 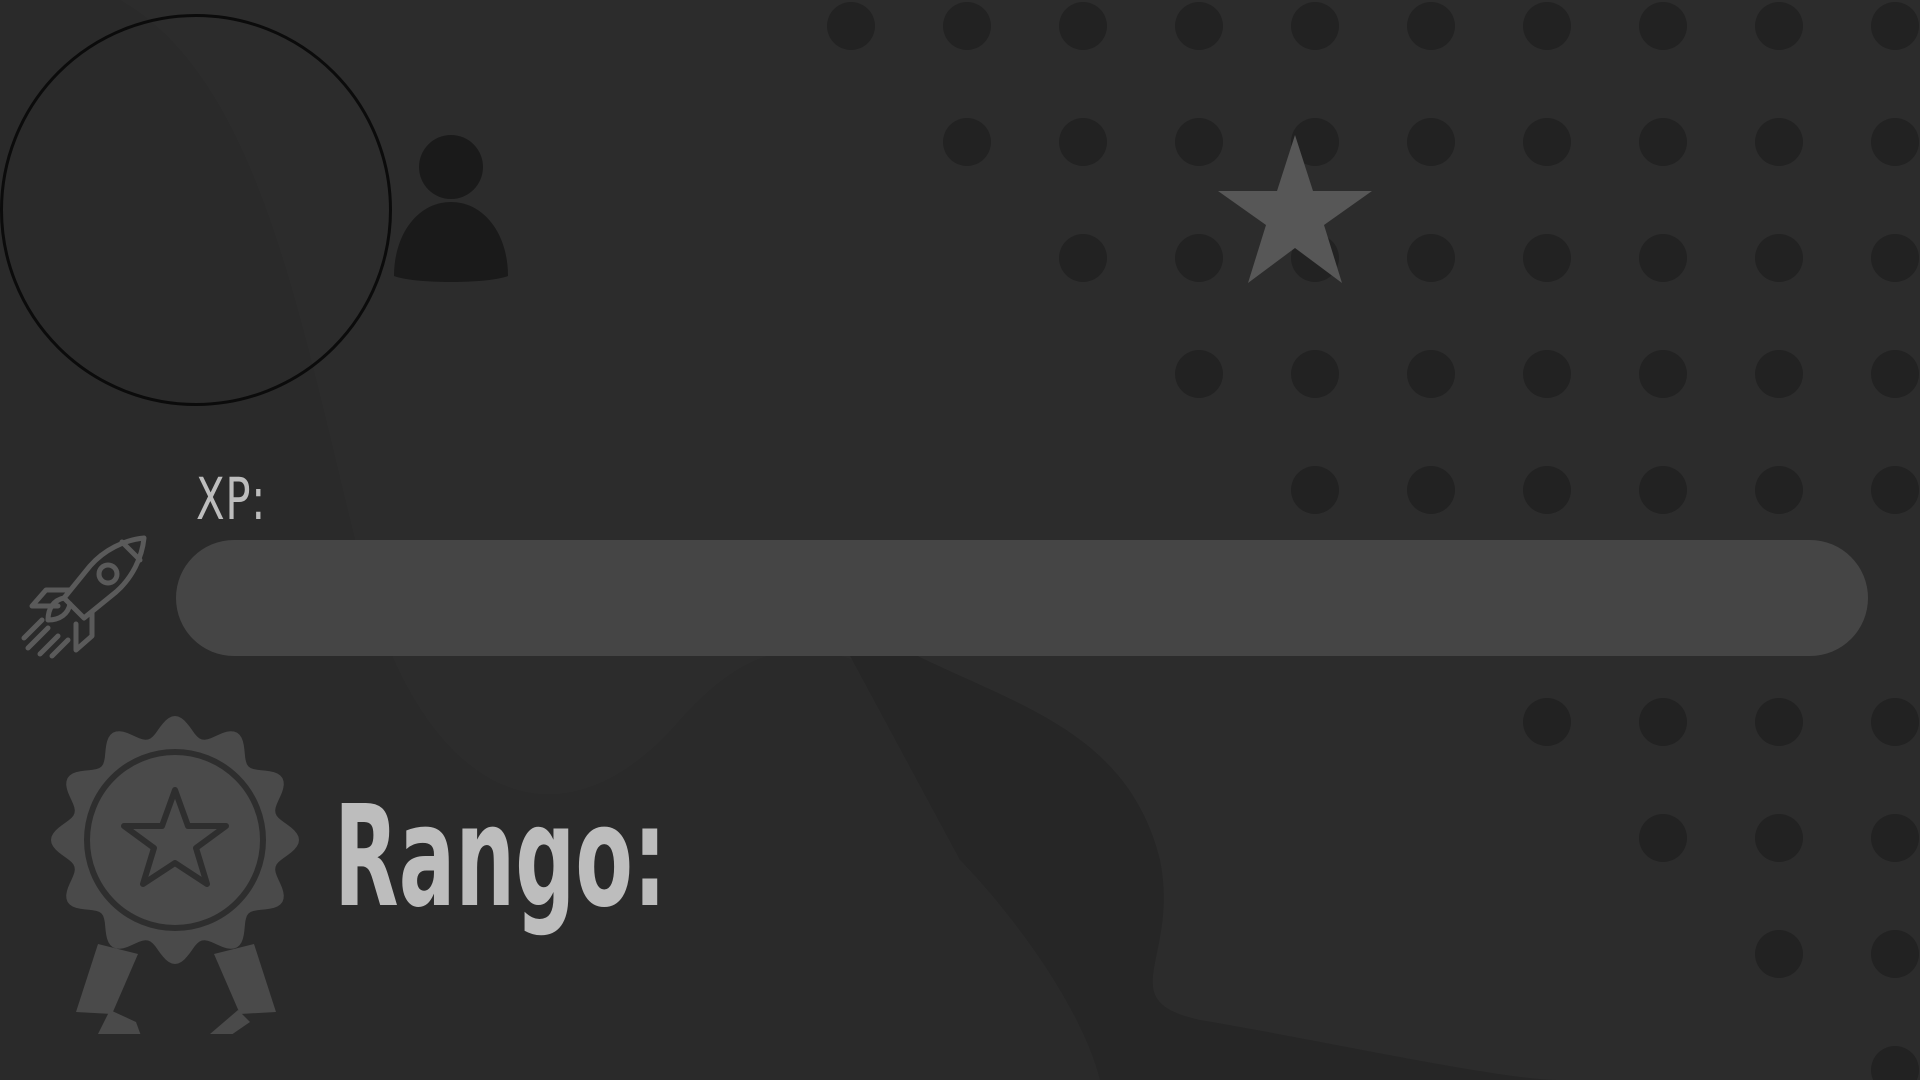 What do you see at coordinates (196, 210) in the screenshot?
I see `avatar-frame` at bounding box center [196, 210].